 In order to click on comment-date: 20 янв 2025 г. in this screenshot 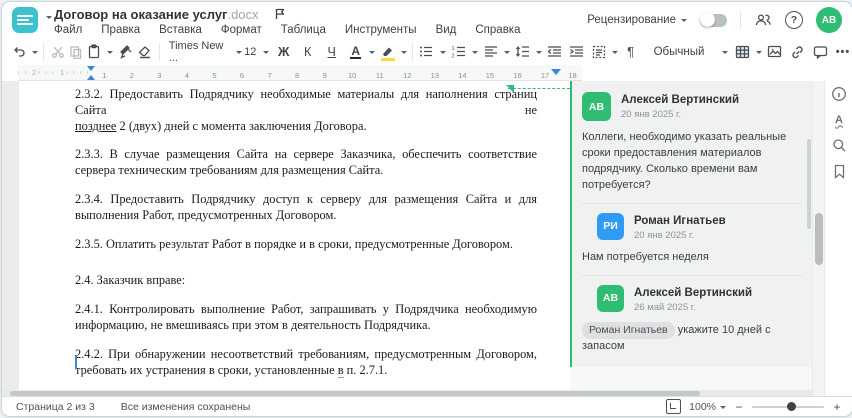, I will do `click(664, 235)`.